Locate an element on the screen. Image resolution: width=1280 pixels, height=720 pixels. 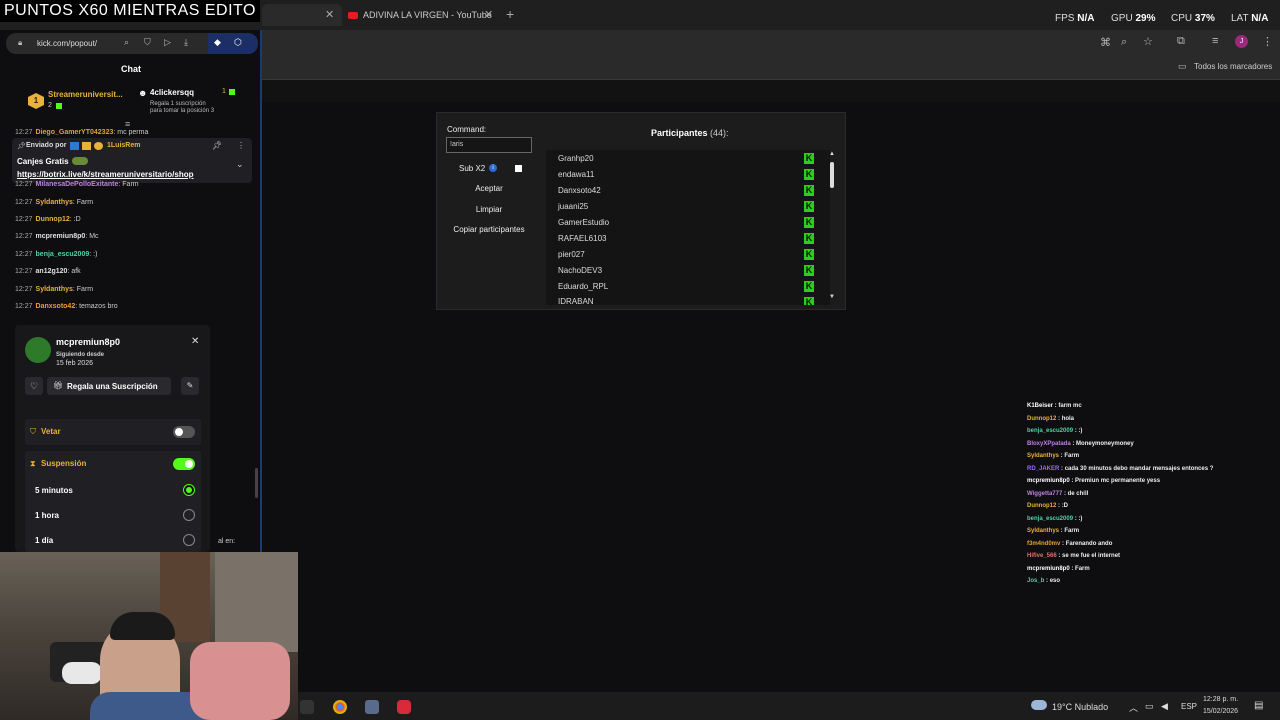
lock-icon: 🔒︎ is located at coordinates (20, 42).